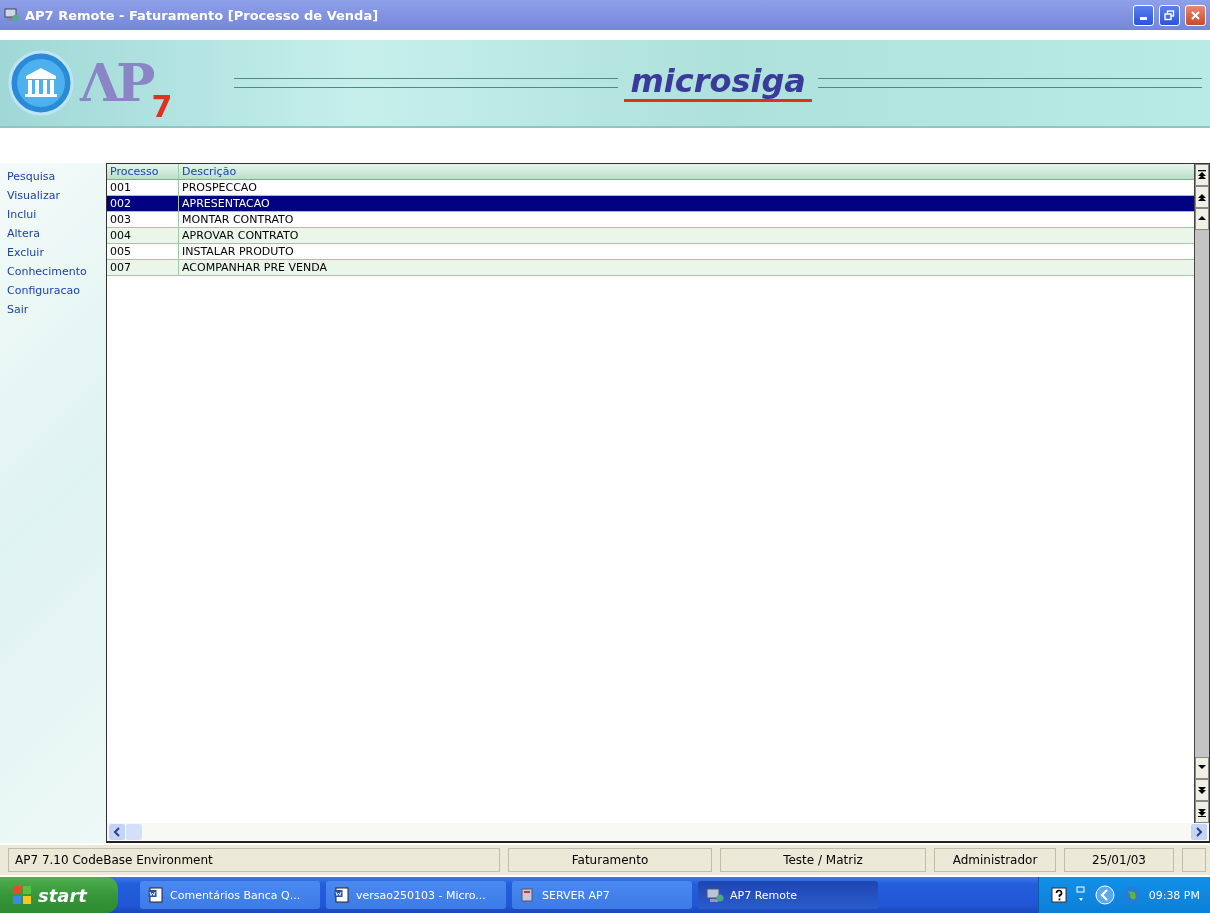  Describe the element at coordinates (143, 171) in the screenshot. I see `column-header: Processo` at that location.